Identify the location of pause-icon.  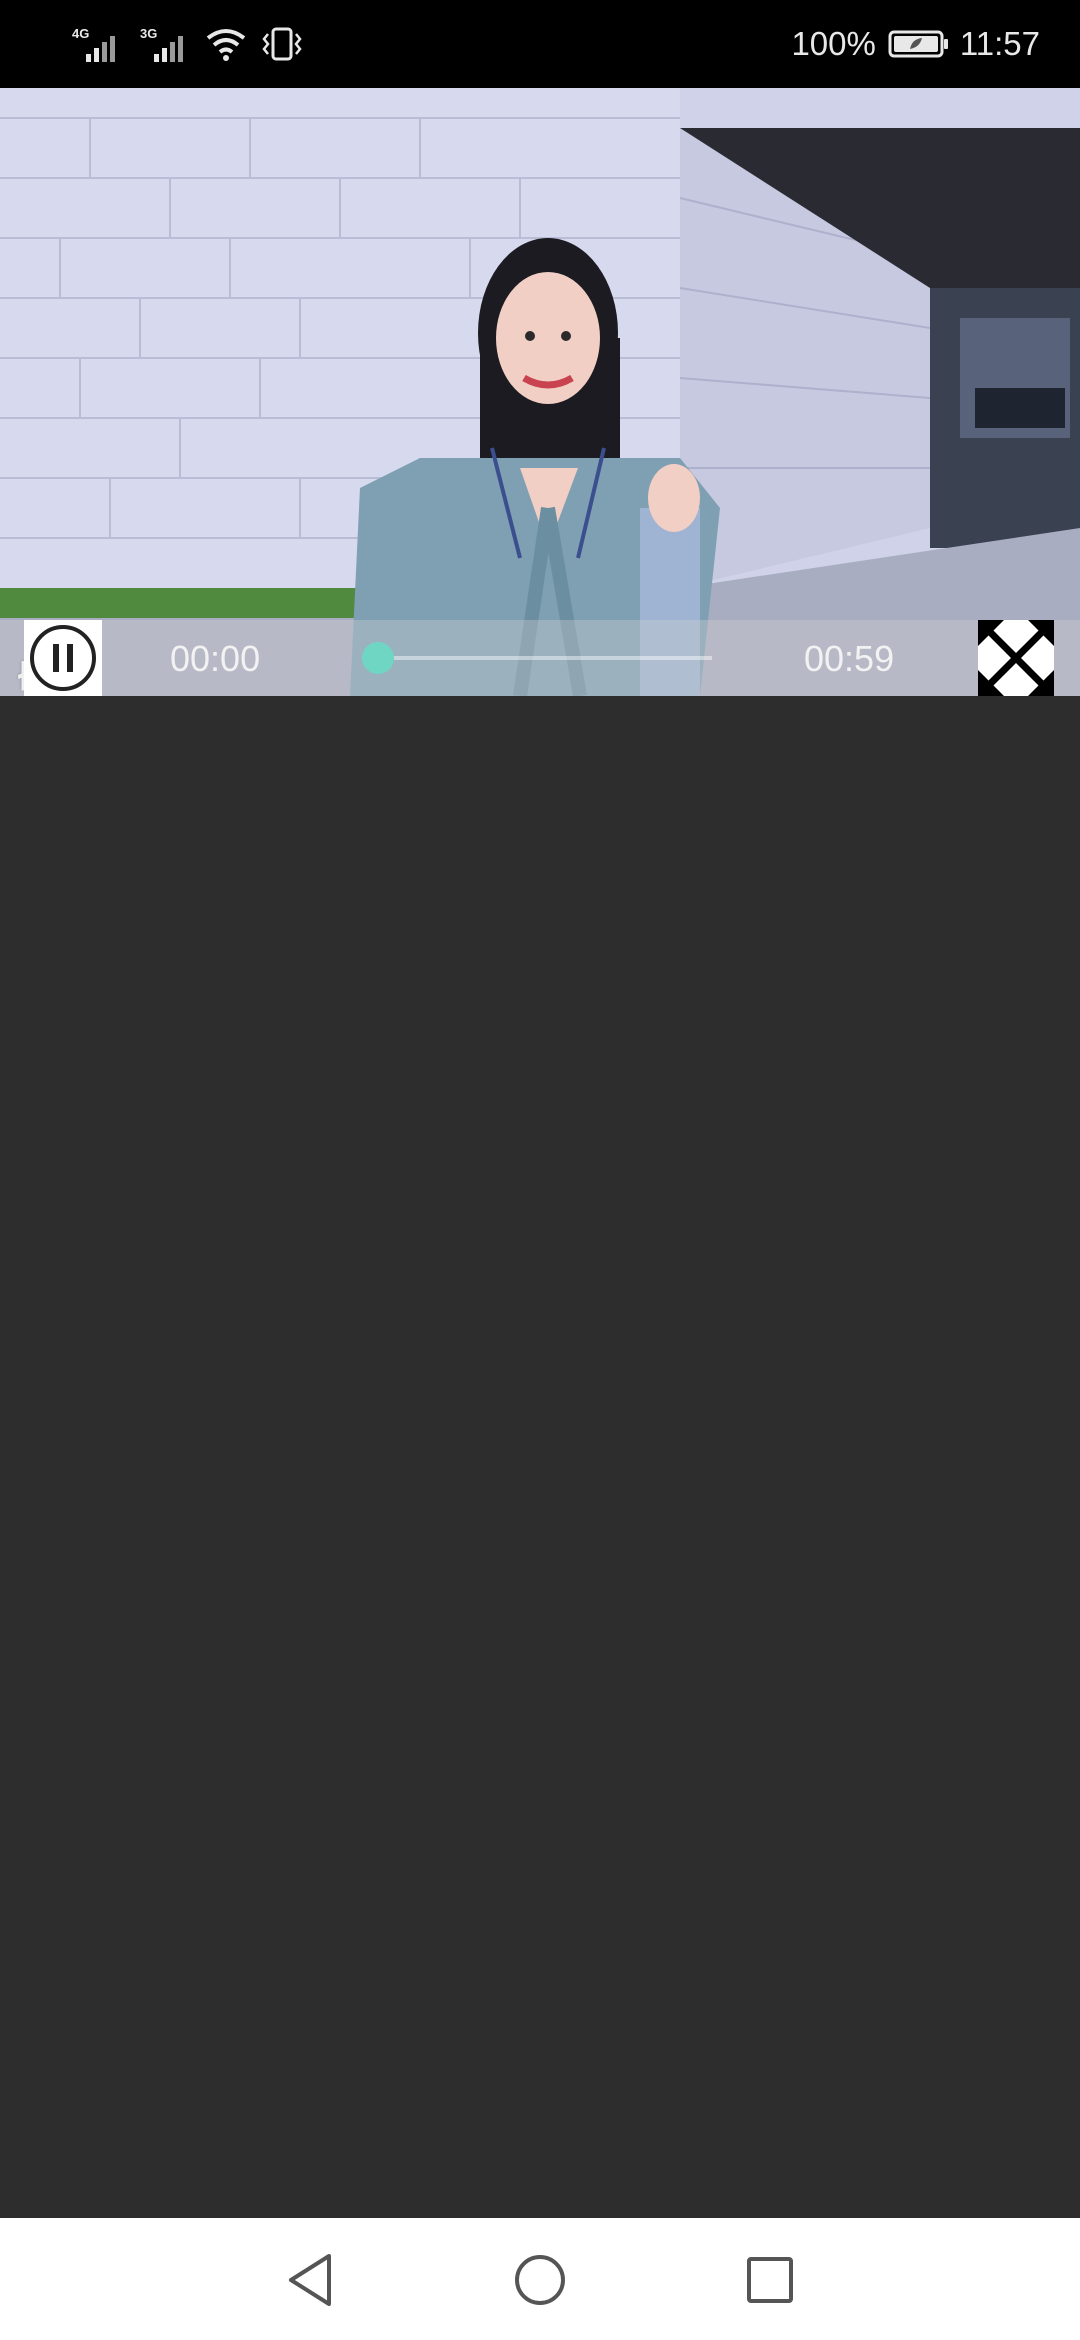
(63, 658).